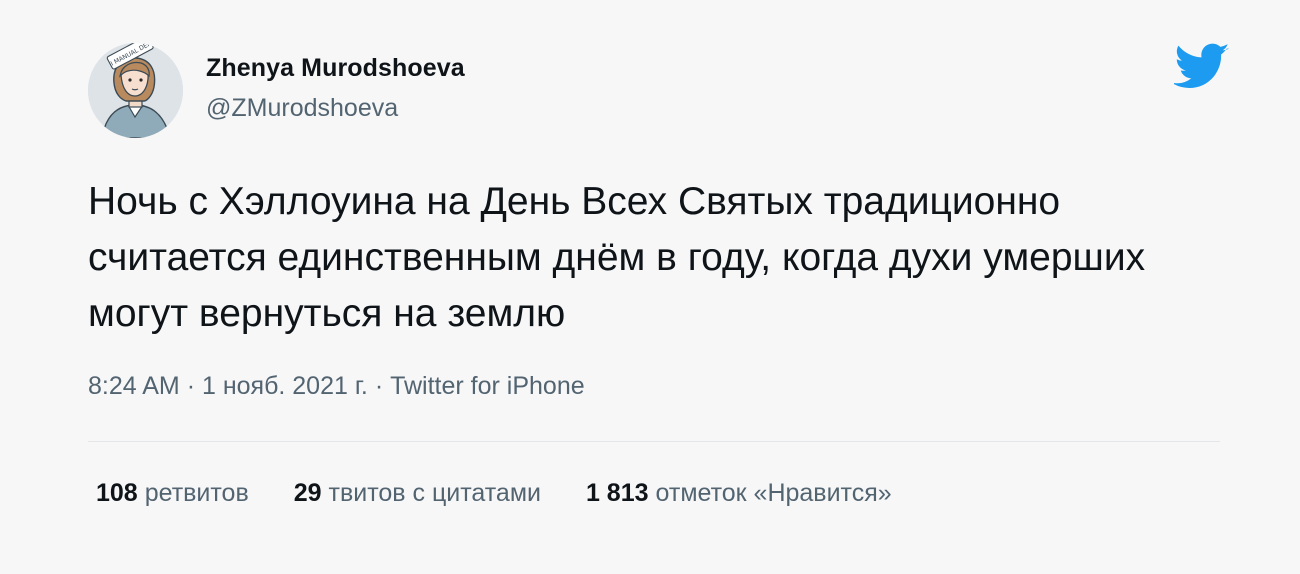 The image size is (1300, 574). Describe the element at coordinates (117, 493) in the screenshot. I see `retweets-count: 108` at that location.